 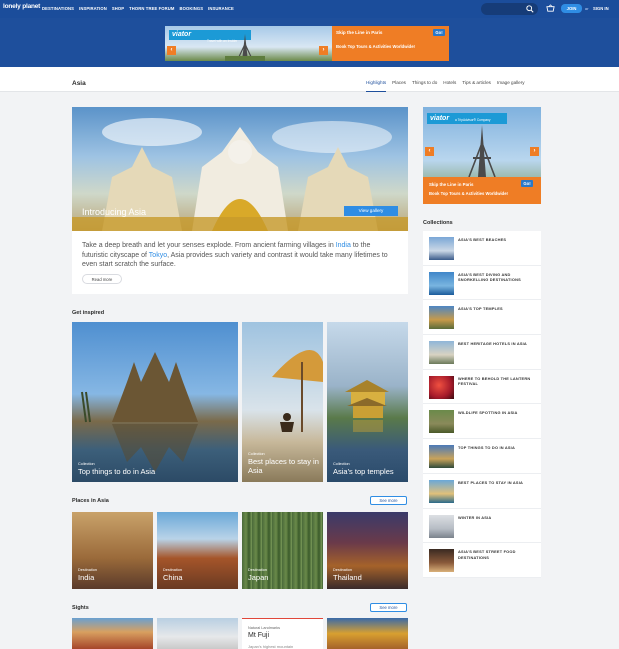 What do you see at coordinates (282, 402) in the screenshot?
I see `inspired-tile-places-to-stay: Collection Best places to stay in Asia` at bounding box center [282, 402].